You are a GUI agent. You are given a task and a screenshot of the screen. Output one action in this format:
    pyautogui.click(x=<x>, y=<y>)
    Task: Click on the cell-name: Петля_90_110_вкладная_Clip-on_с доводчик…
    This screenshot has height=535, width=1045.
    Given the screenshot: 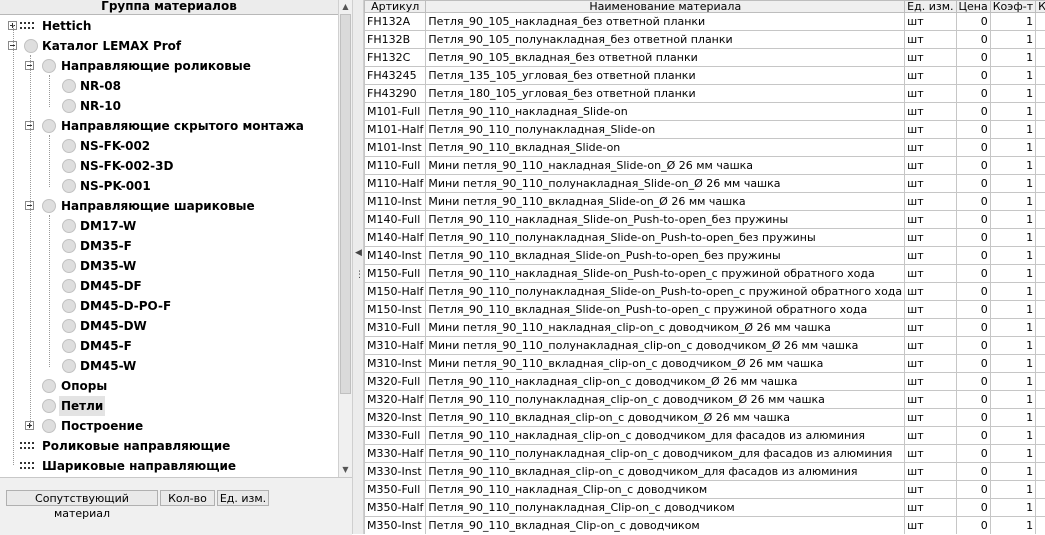 What is the action you would take?
    pyautogui.click(x=665, y=526)
    